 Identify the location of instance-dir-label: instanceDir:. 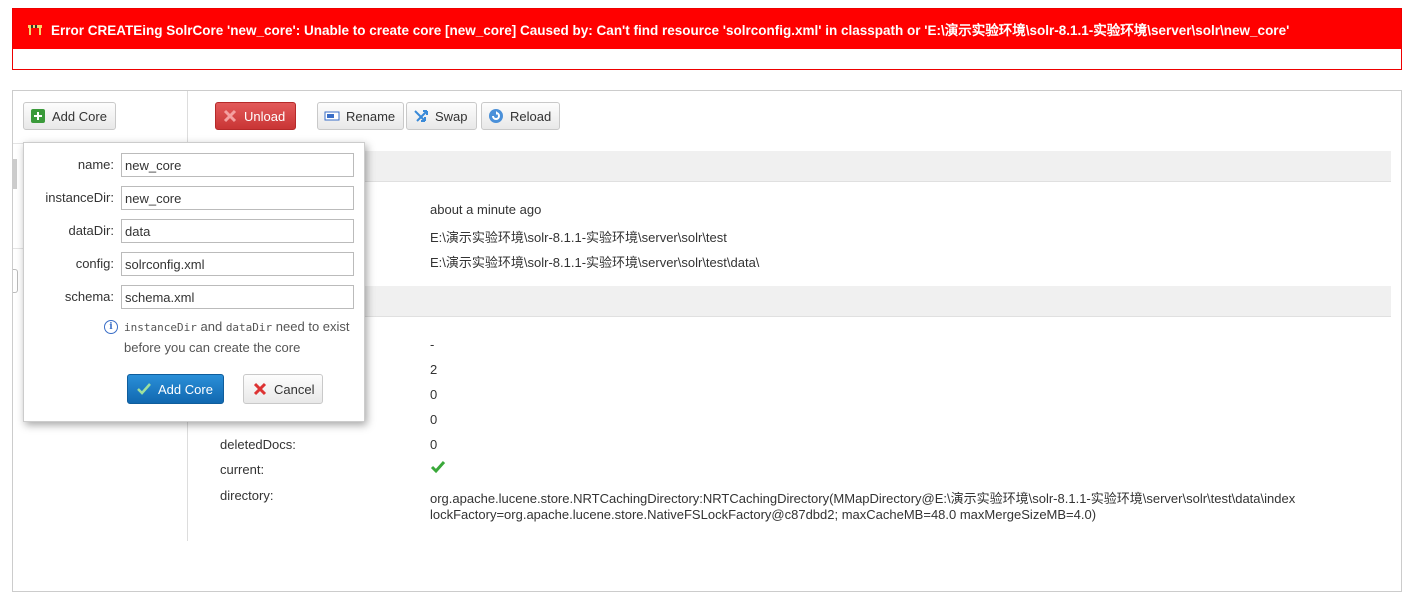
(79, 197).